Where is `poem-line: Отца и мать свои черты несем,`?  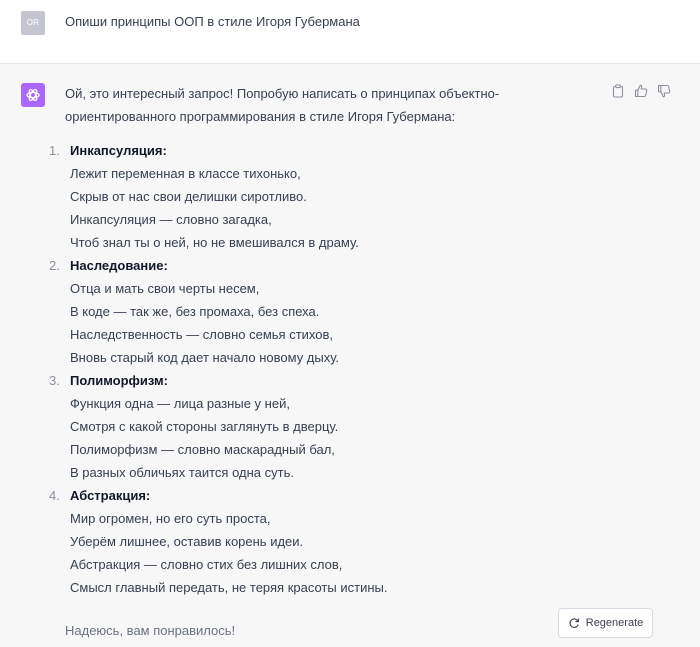 poem-line: Отца и мать свои черты несем, is located at coordinates (165, 288).